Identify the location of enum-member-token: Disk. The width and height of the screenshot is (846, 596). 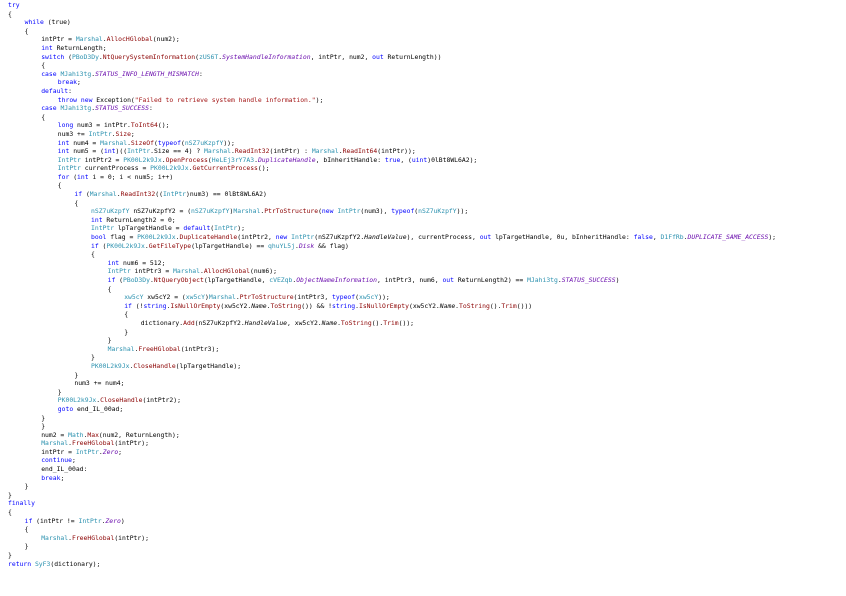
(306, 245).